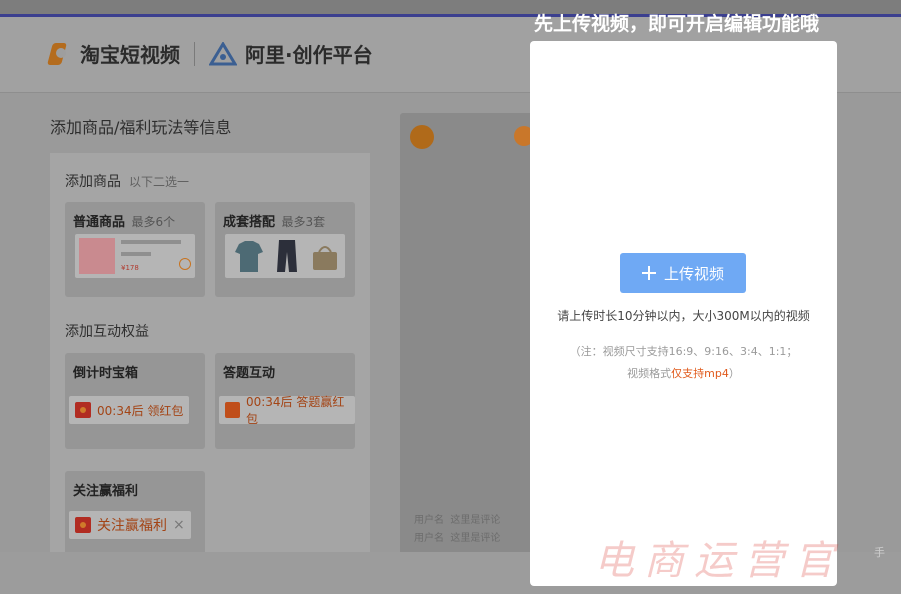  I want to click on brand-ali-creator: 阿里·创作平台, so click(309, 55).